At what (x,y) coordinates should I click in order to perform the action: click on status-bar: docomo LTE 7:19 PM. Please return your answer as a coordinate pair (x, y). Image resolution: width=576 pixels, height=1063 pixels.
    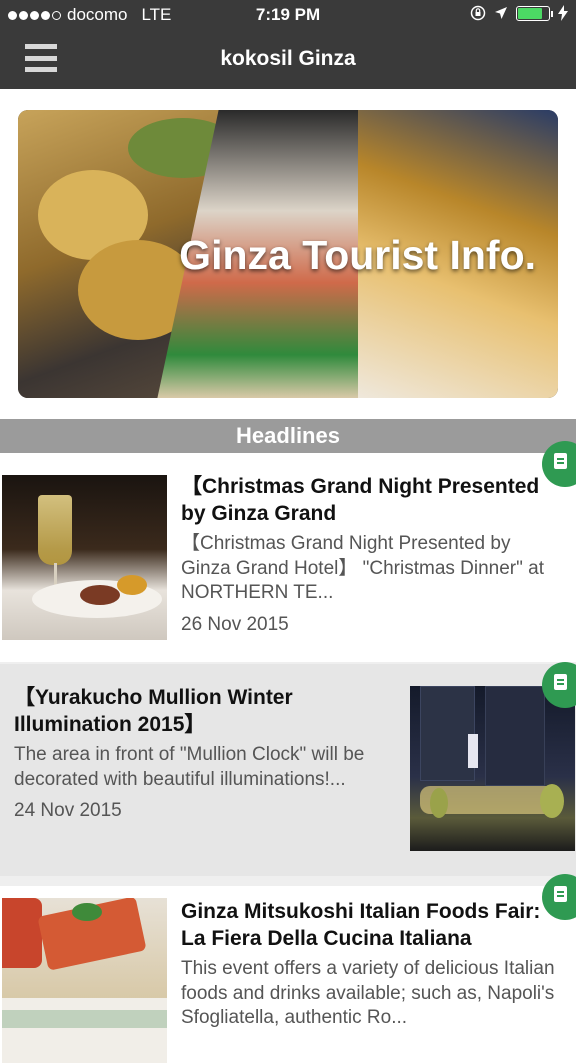
    Looking at the image, I should click on (288, 15).